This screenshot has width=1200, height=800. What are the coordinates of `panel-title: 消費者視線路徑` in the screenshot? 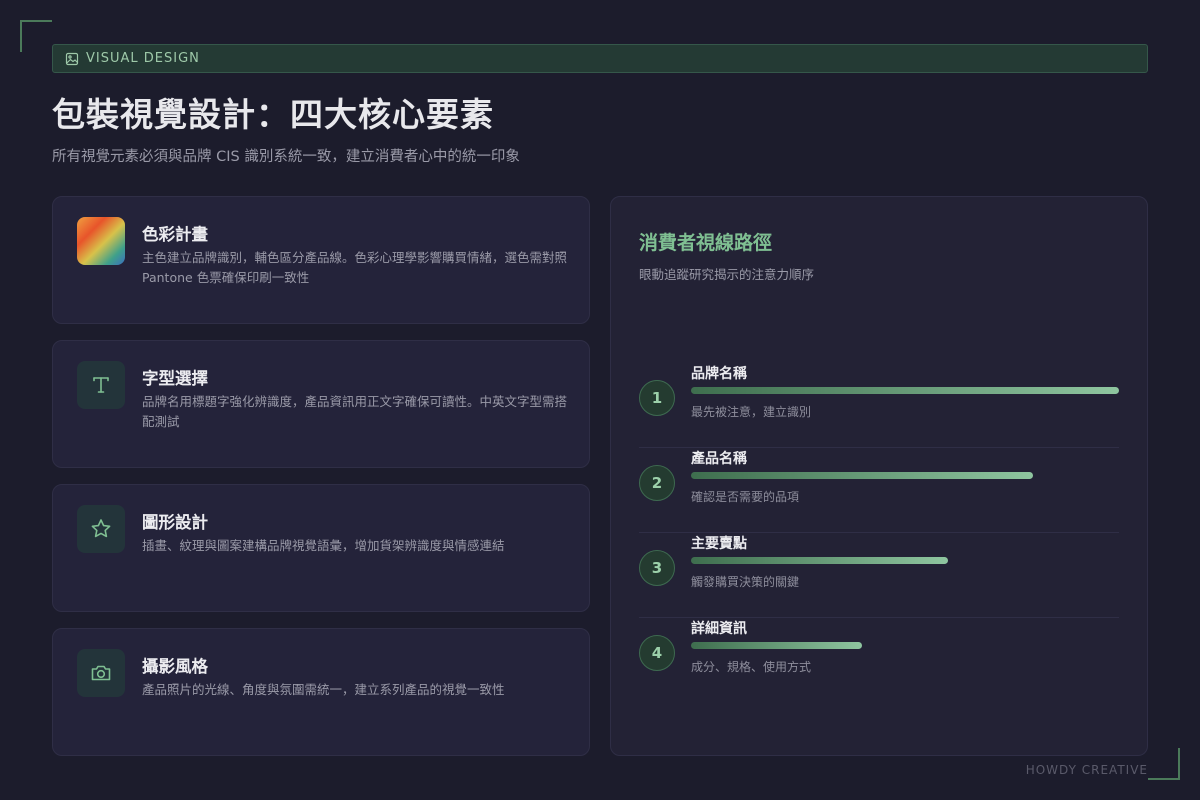 It's located at (706, 243).